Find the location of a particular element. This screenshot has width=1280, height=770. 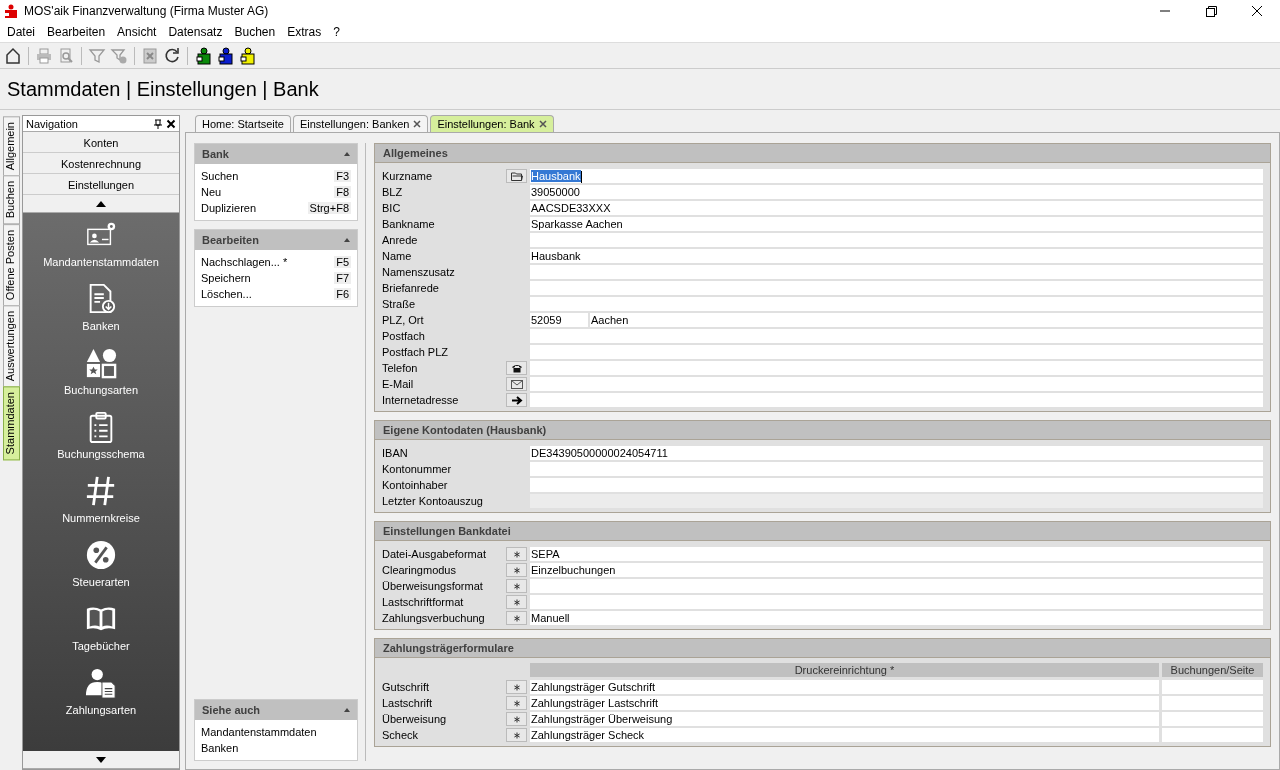

menu-item: Buchen is located at coordinates (256, 32).